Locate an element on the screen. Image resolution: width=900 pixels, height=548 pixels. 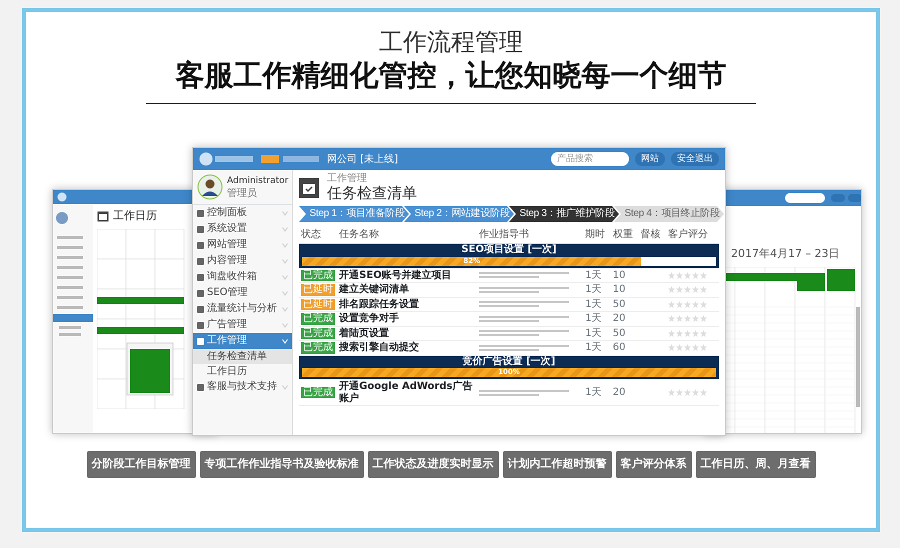
sidebar-item: 内容管理 is located at coordinates (242, 261).